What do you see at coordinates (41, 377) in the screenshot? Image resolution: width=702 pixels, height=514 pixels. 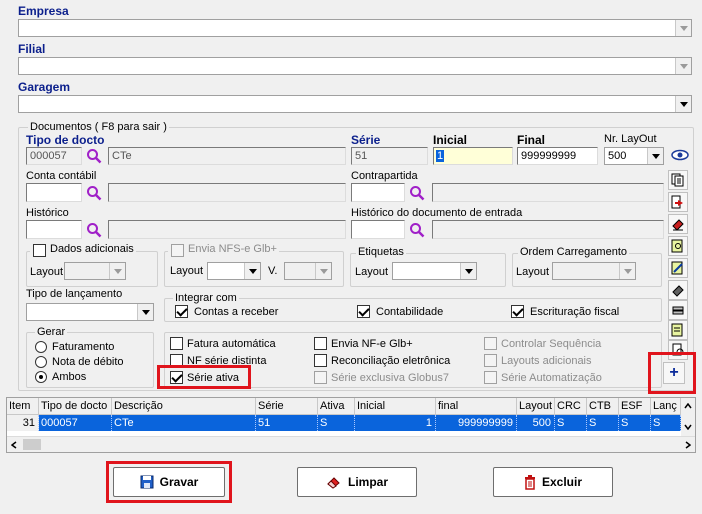 I see `ambos-radio` at bounding box center [41, 377].